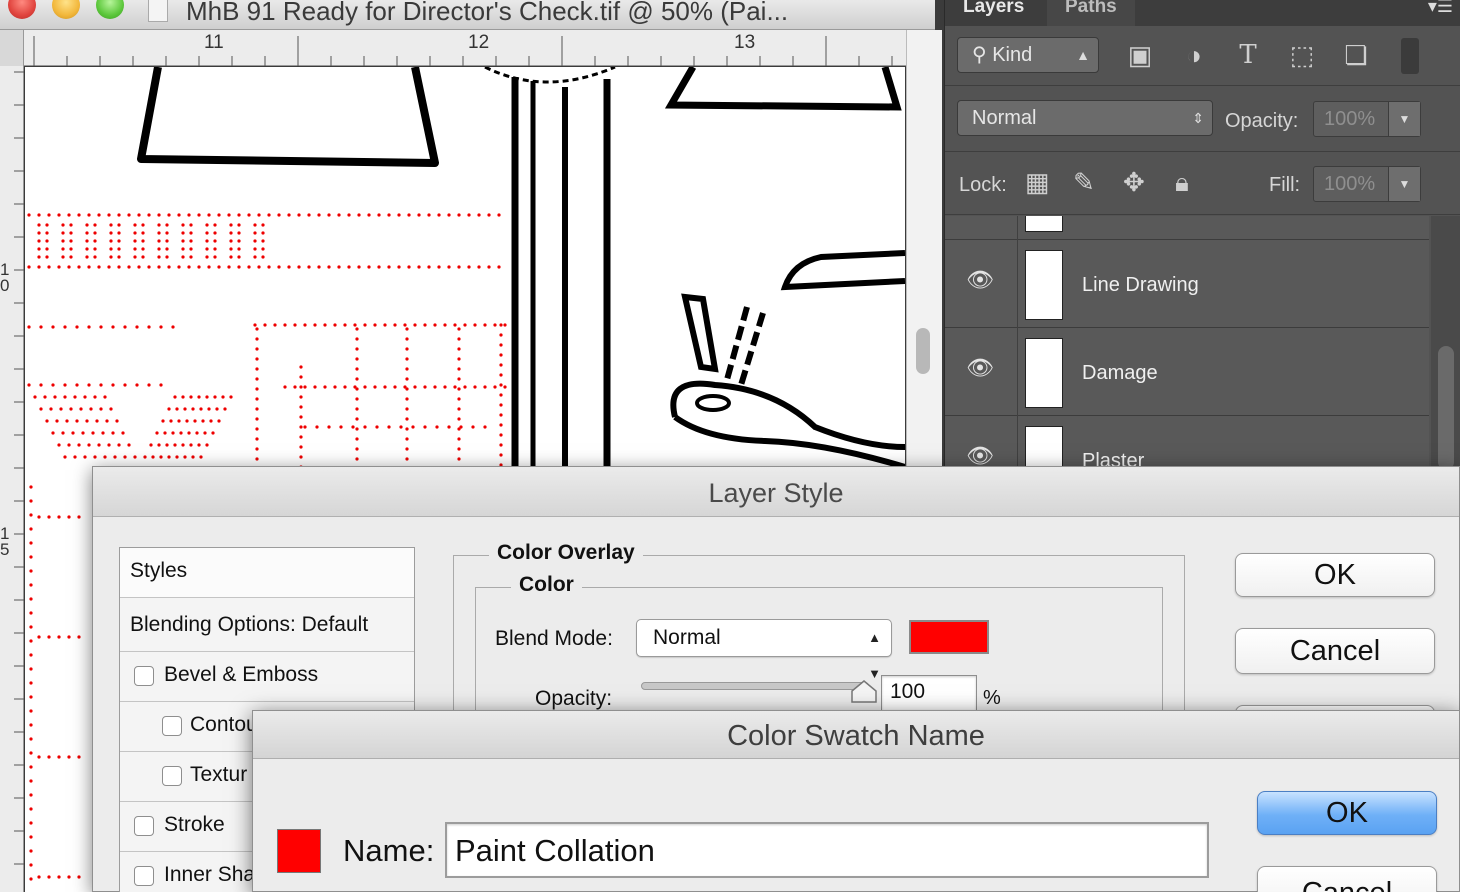 The image size is (1460, 892). Describe the element at coordinates (1202, 13) in the screenshot. I see `panel-tabs: Layers Paths ▾☰` at that location.